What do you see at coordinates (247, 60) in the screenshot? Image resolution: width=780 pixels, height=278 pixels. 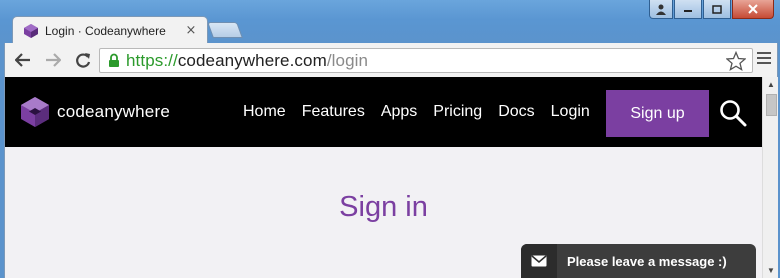 I see `url-text: https://codeanywhere.com/login` at bounding box center [247, 60].